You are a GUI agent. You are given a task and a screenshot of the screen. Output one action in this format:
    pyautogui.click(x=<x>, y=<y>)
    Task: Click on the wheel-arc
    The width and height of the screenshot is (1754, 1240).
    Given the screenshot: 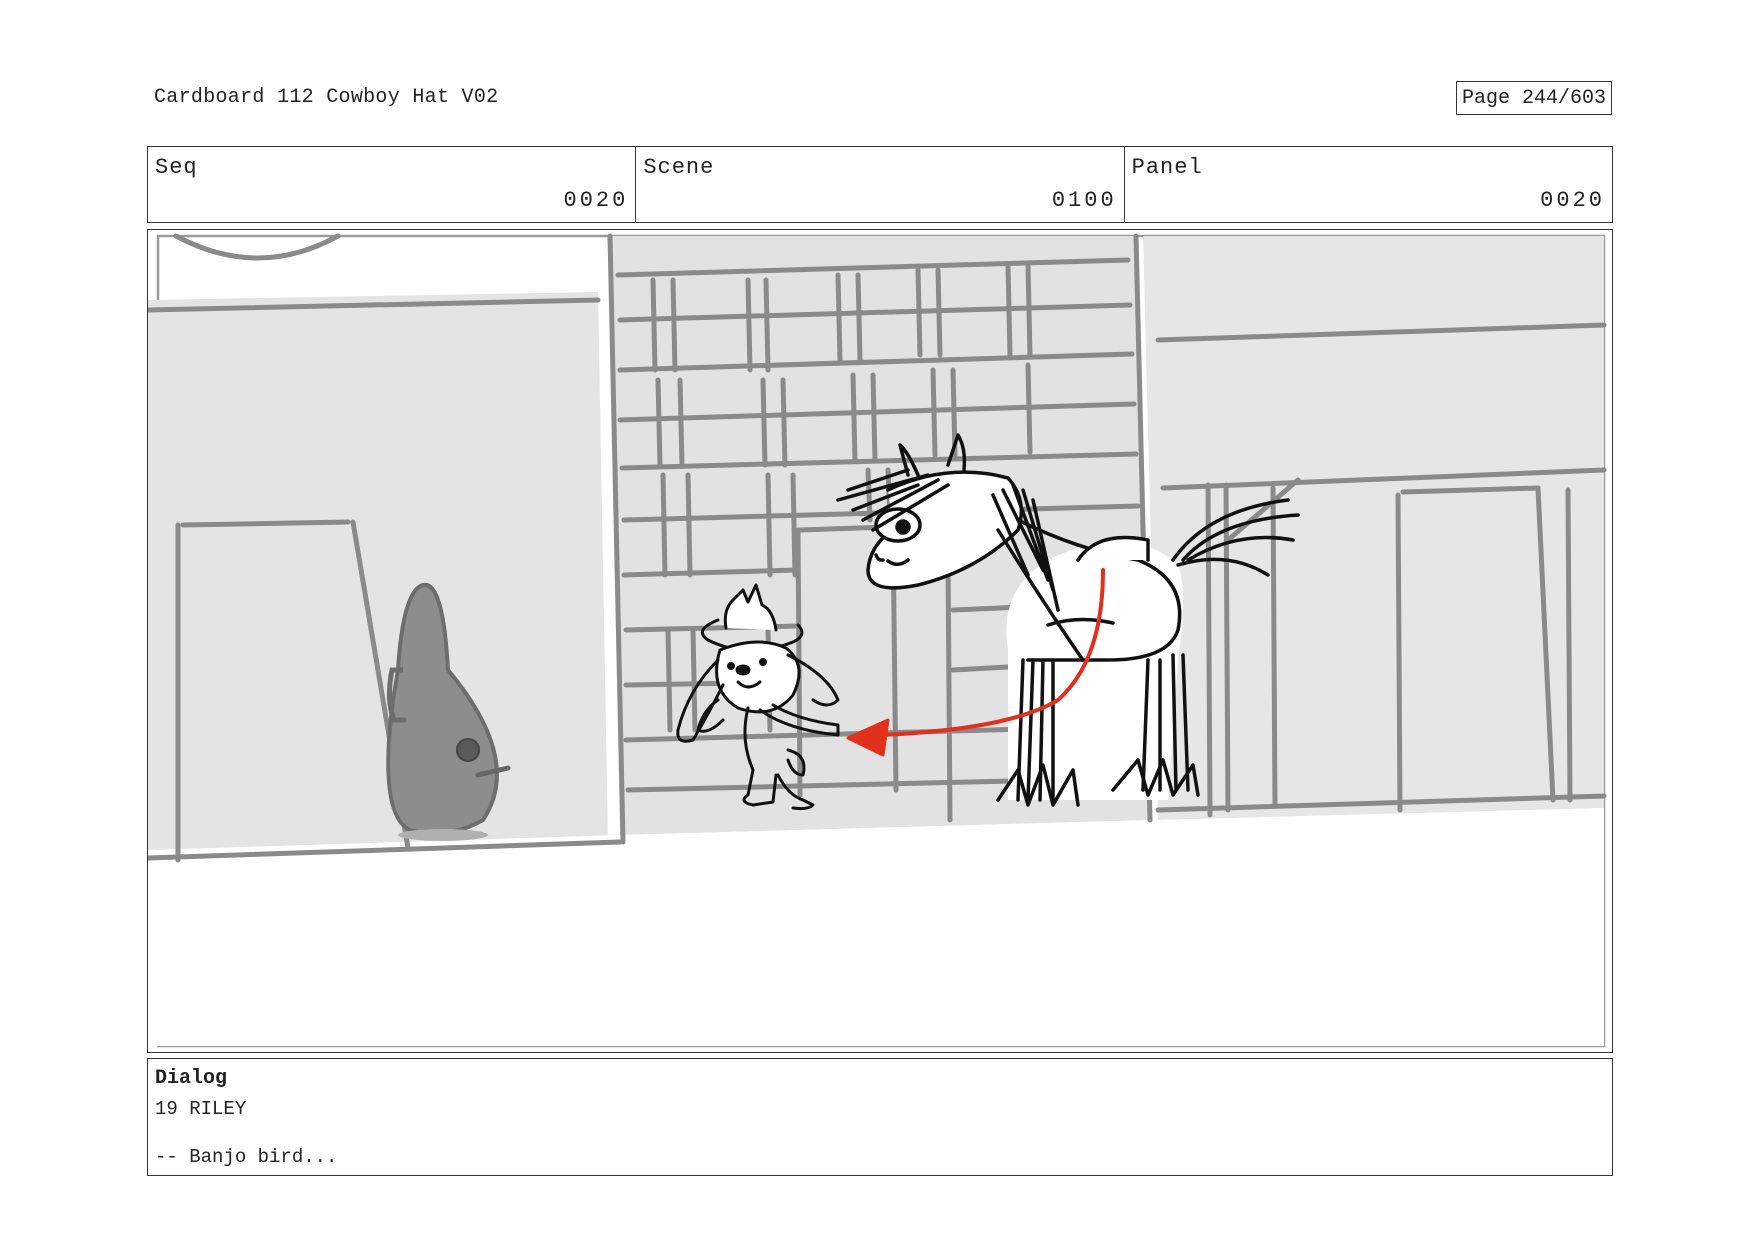 What is the action you would take?
    pyautogui.click(x=257, y=247)
    